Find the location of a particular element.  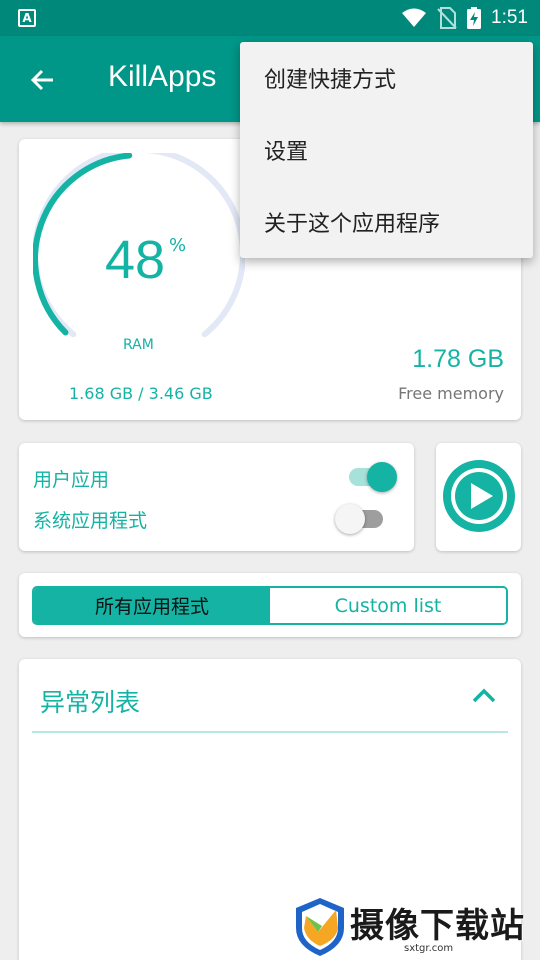

system-apps-switch is located at coordinates (359, 519).